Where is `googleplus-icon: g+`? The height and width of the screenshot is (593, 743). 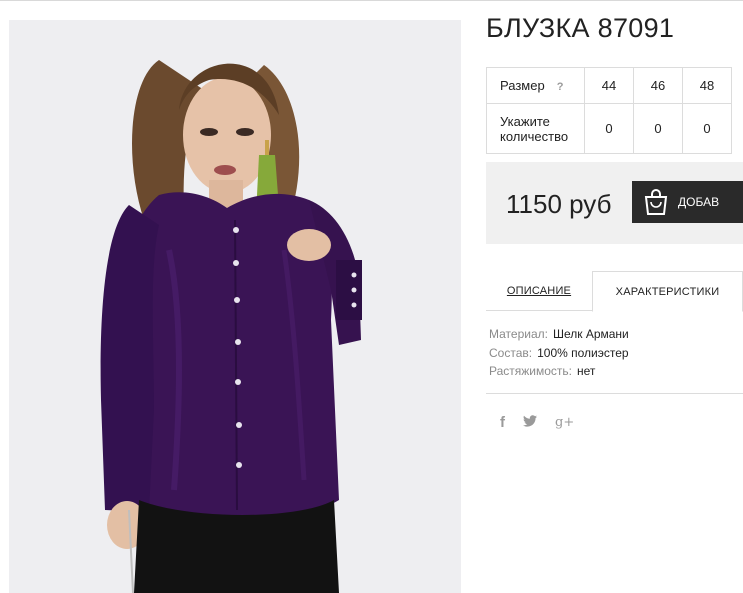 googleplus-icon: g+ is located at coordinates (564, 422).